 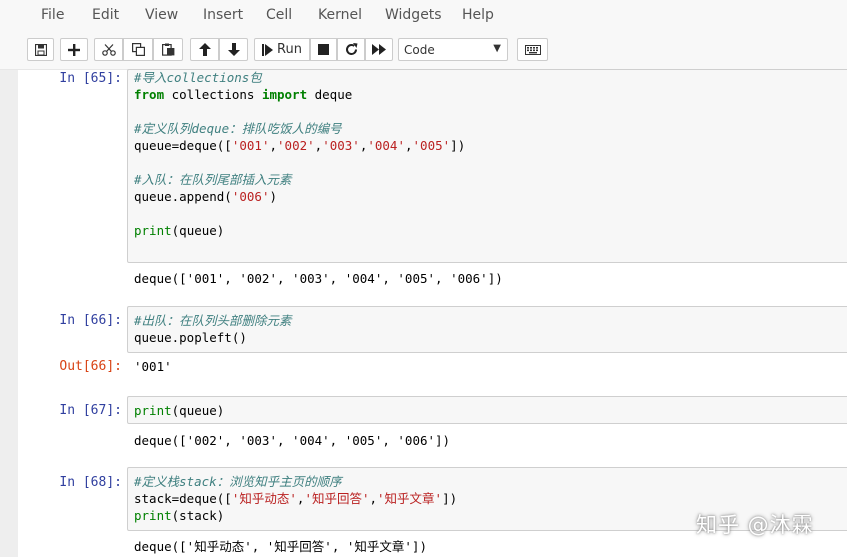 I want to click on code-token: #定义队列deque：排队吃饭人的编号, so click(x=238, y=128).